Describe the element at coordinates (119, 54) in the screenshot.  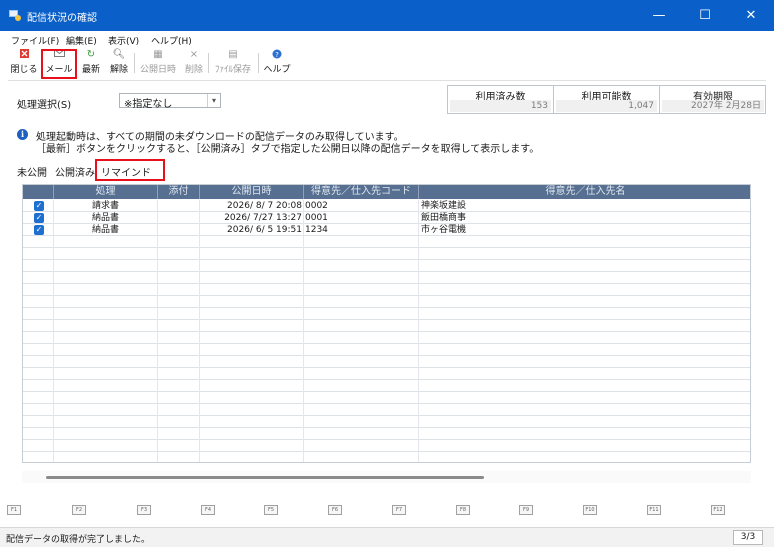
I see `magnifier-icon: 🔍︎` at that location.